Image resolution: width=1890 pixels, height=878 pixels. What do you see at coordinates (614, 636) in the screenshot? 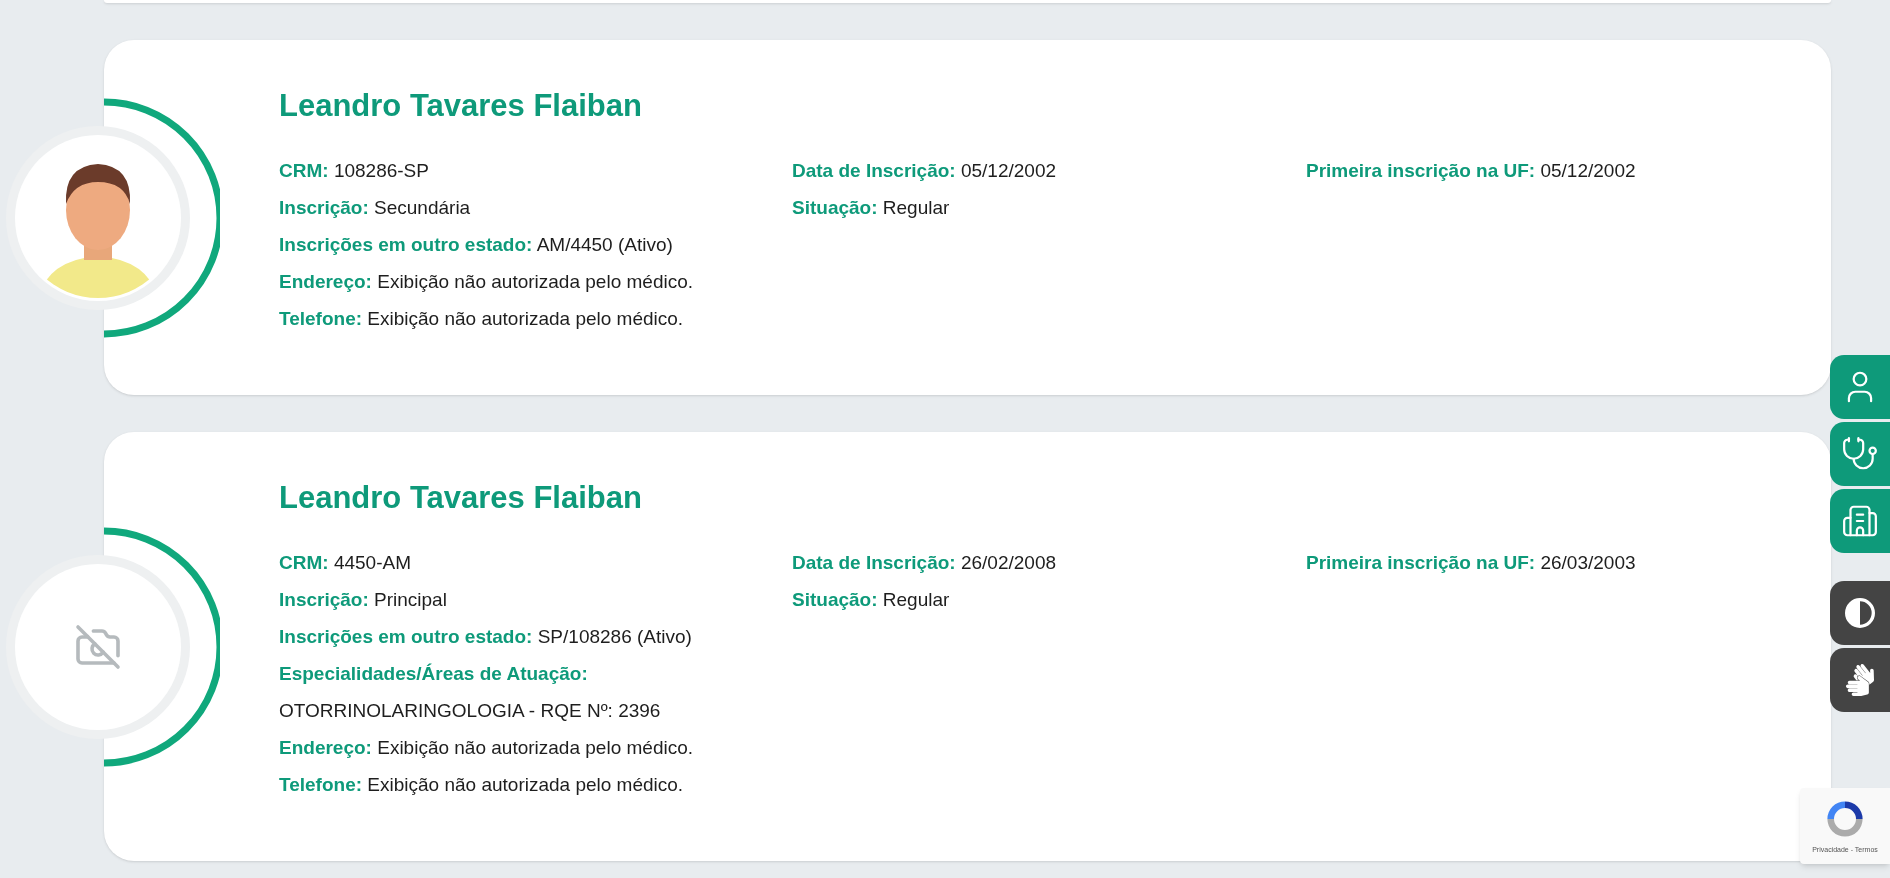
I see `field-value: SP/108286 (Ativo)` at bounding box center [614, 636].